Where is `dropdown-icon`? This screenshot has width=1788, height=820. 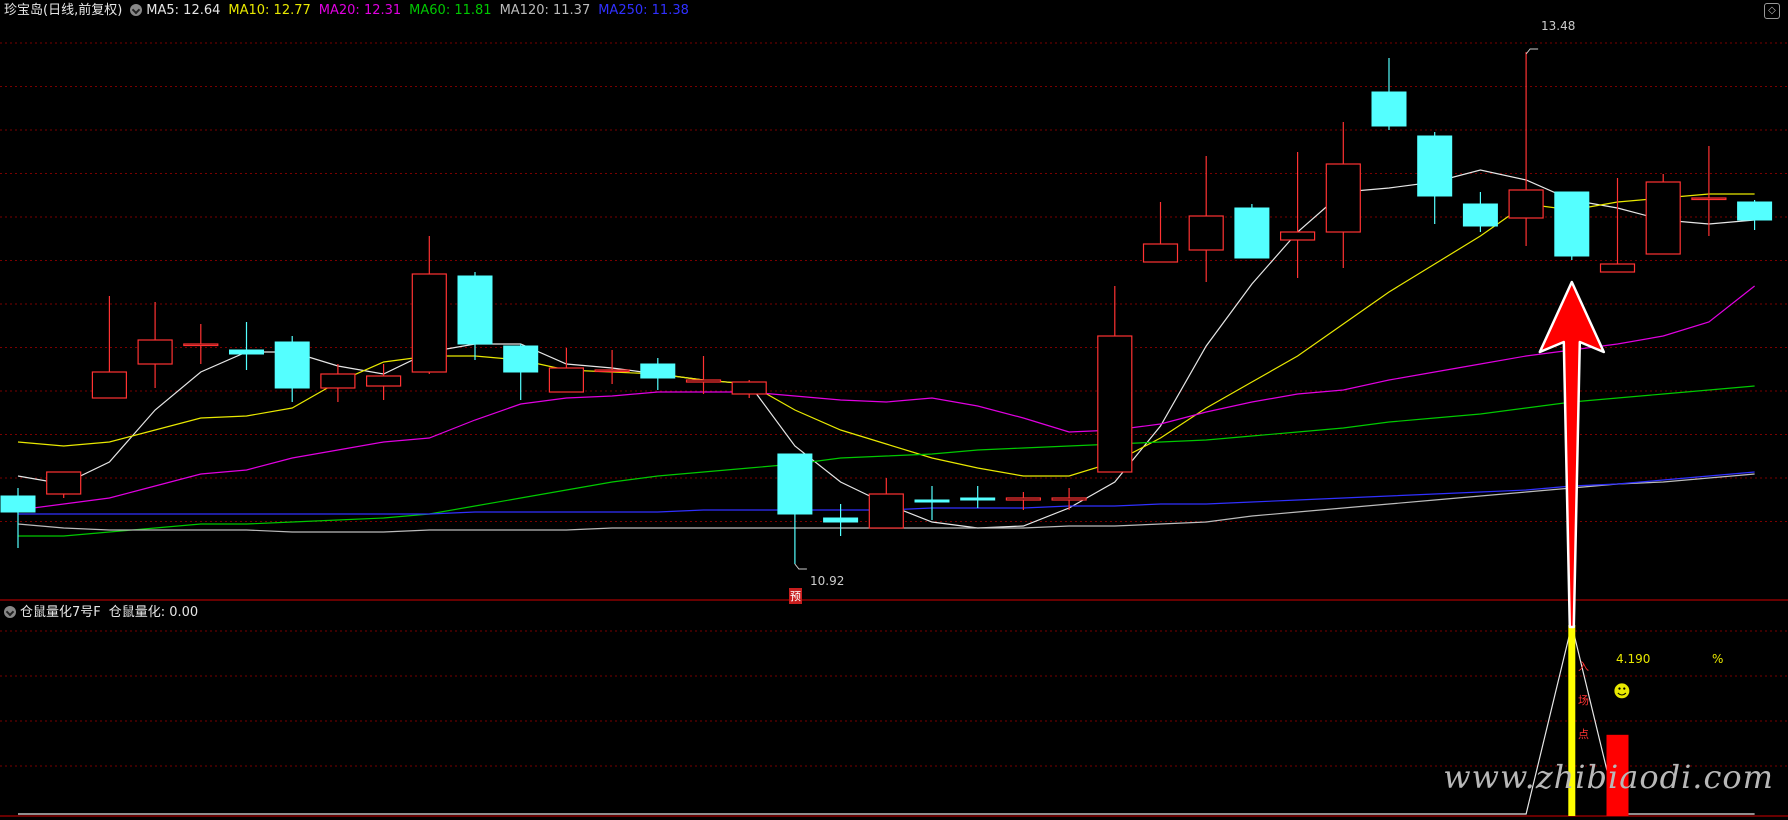 dropdown-icon is located at coordinates (136, 10).